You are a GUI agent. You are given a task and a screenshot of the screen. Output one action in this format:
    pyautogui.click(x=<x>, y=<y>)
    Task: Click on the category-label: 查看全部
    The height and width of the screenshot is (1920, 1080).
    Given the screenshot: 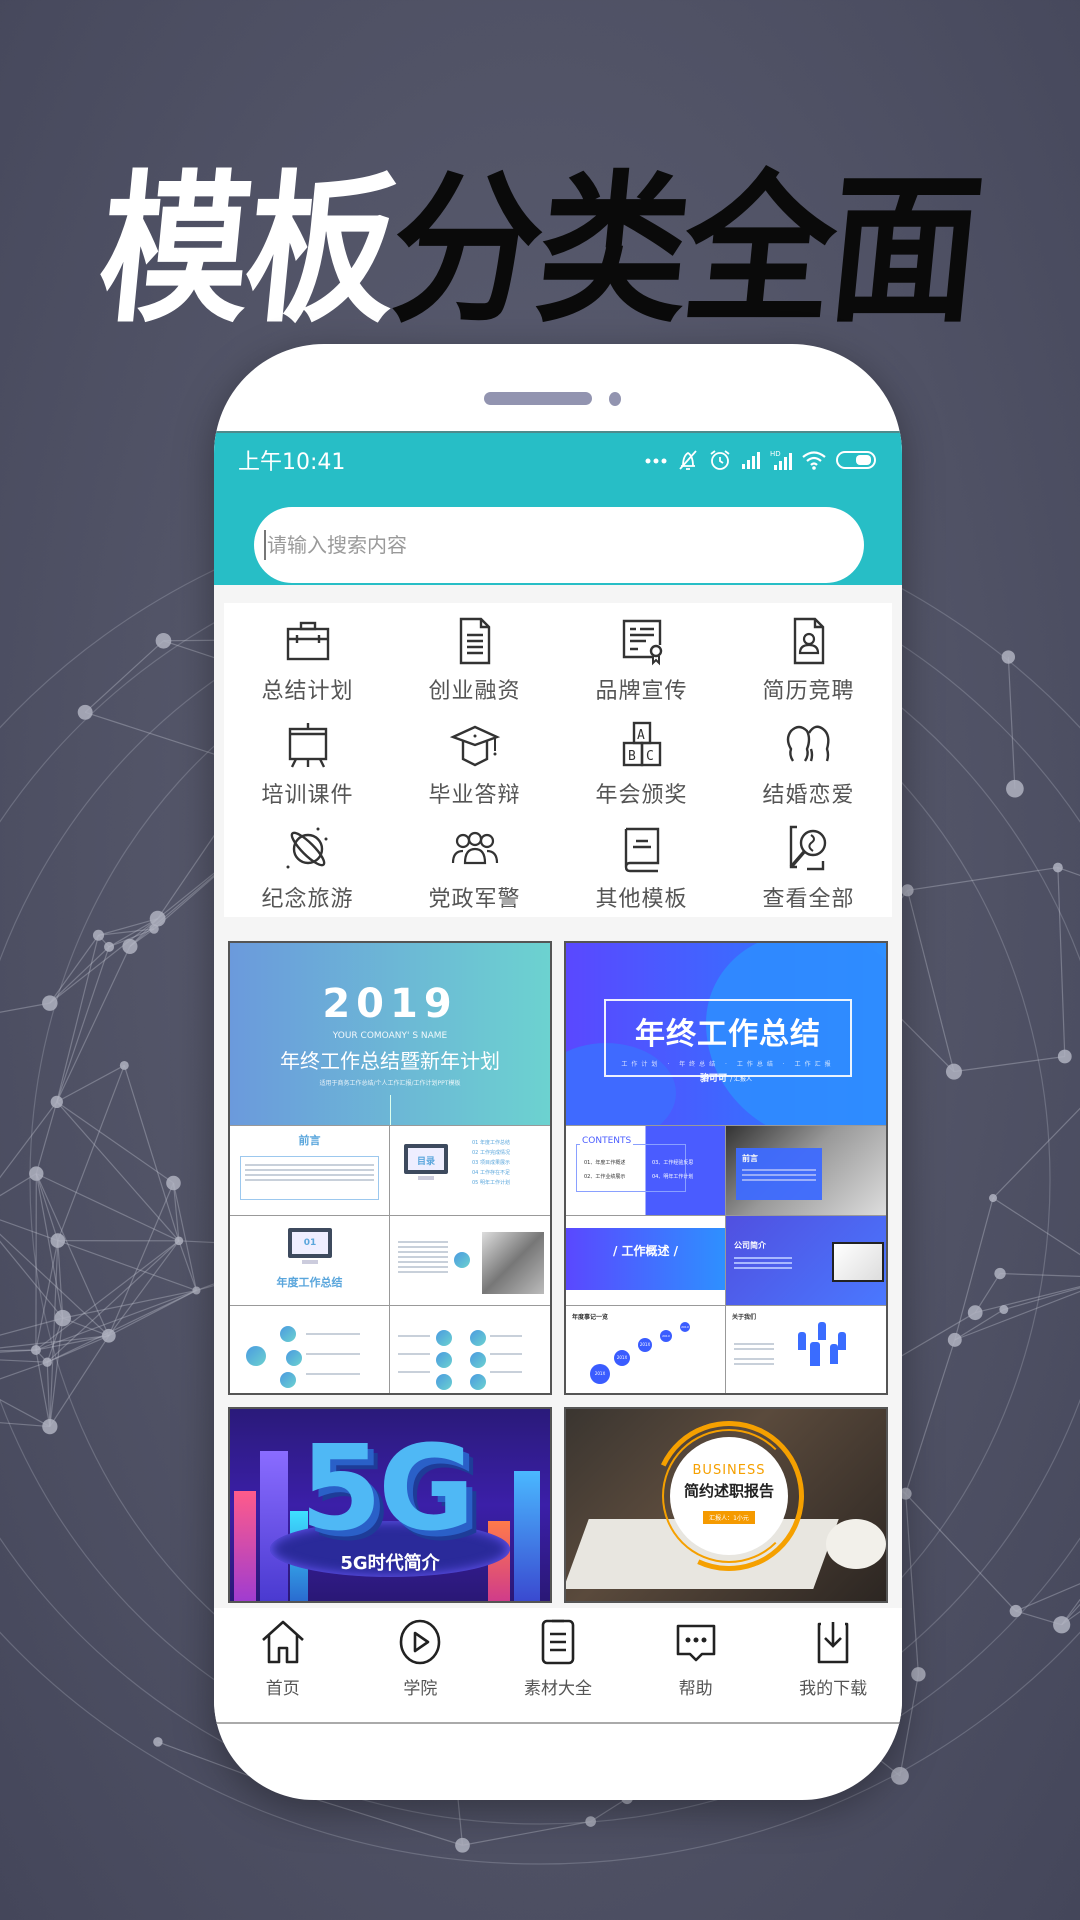 What is the action you would take?
    pyautogui.click(x=808, y=899)
    